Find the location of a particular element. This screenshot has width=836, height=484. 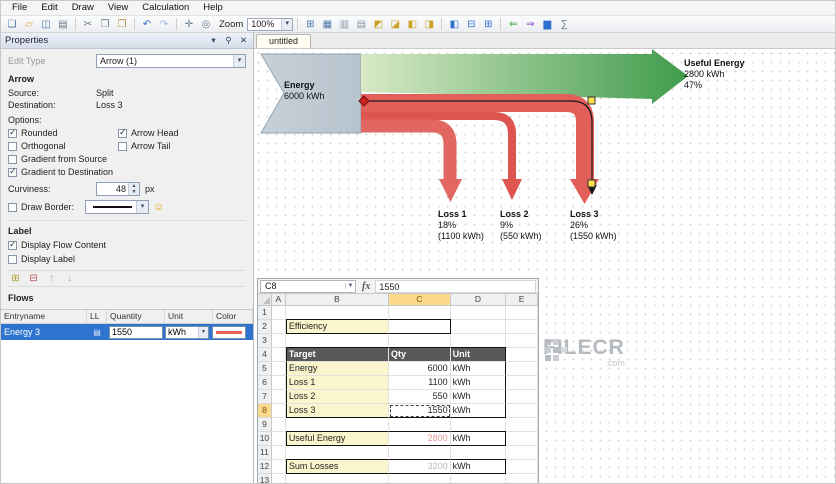

sheet-cell-C9 is located at coordinates (420, 425).